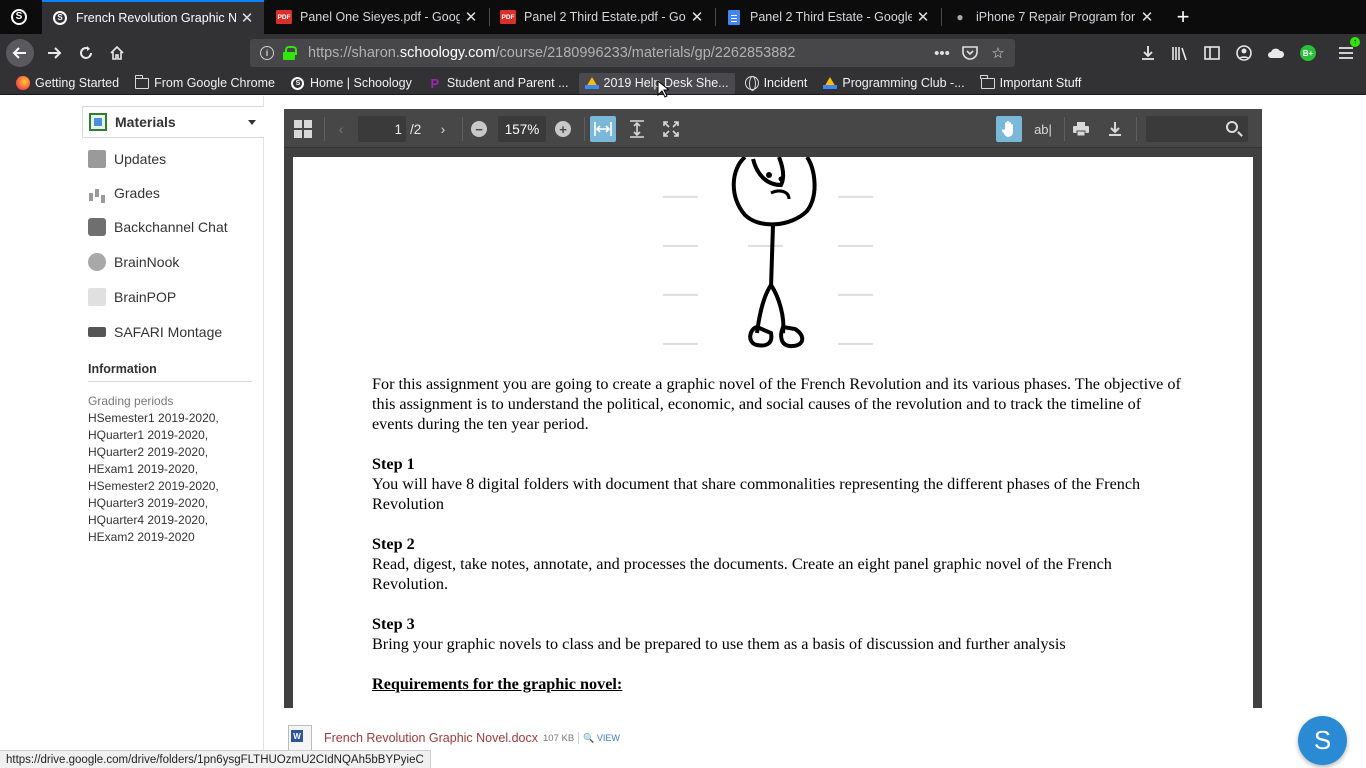  Describe the element at coordinates (855, 196) in the screenshot. I see `watermark: ▬▬▬▬▬` at that location.